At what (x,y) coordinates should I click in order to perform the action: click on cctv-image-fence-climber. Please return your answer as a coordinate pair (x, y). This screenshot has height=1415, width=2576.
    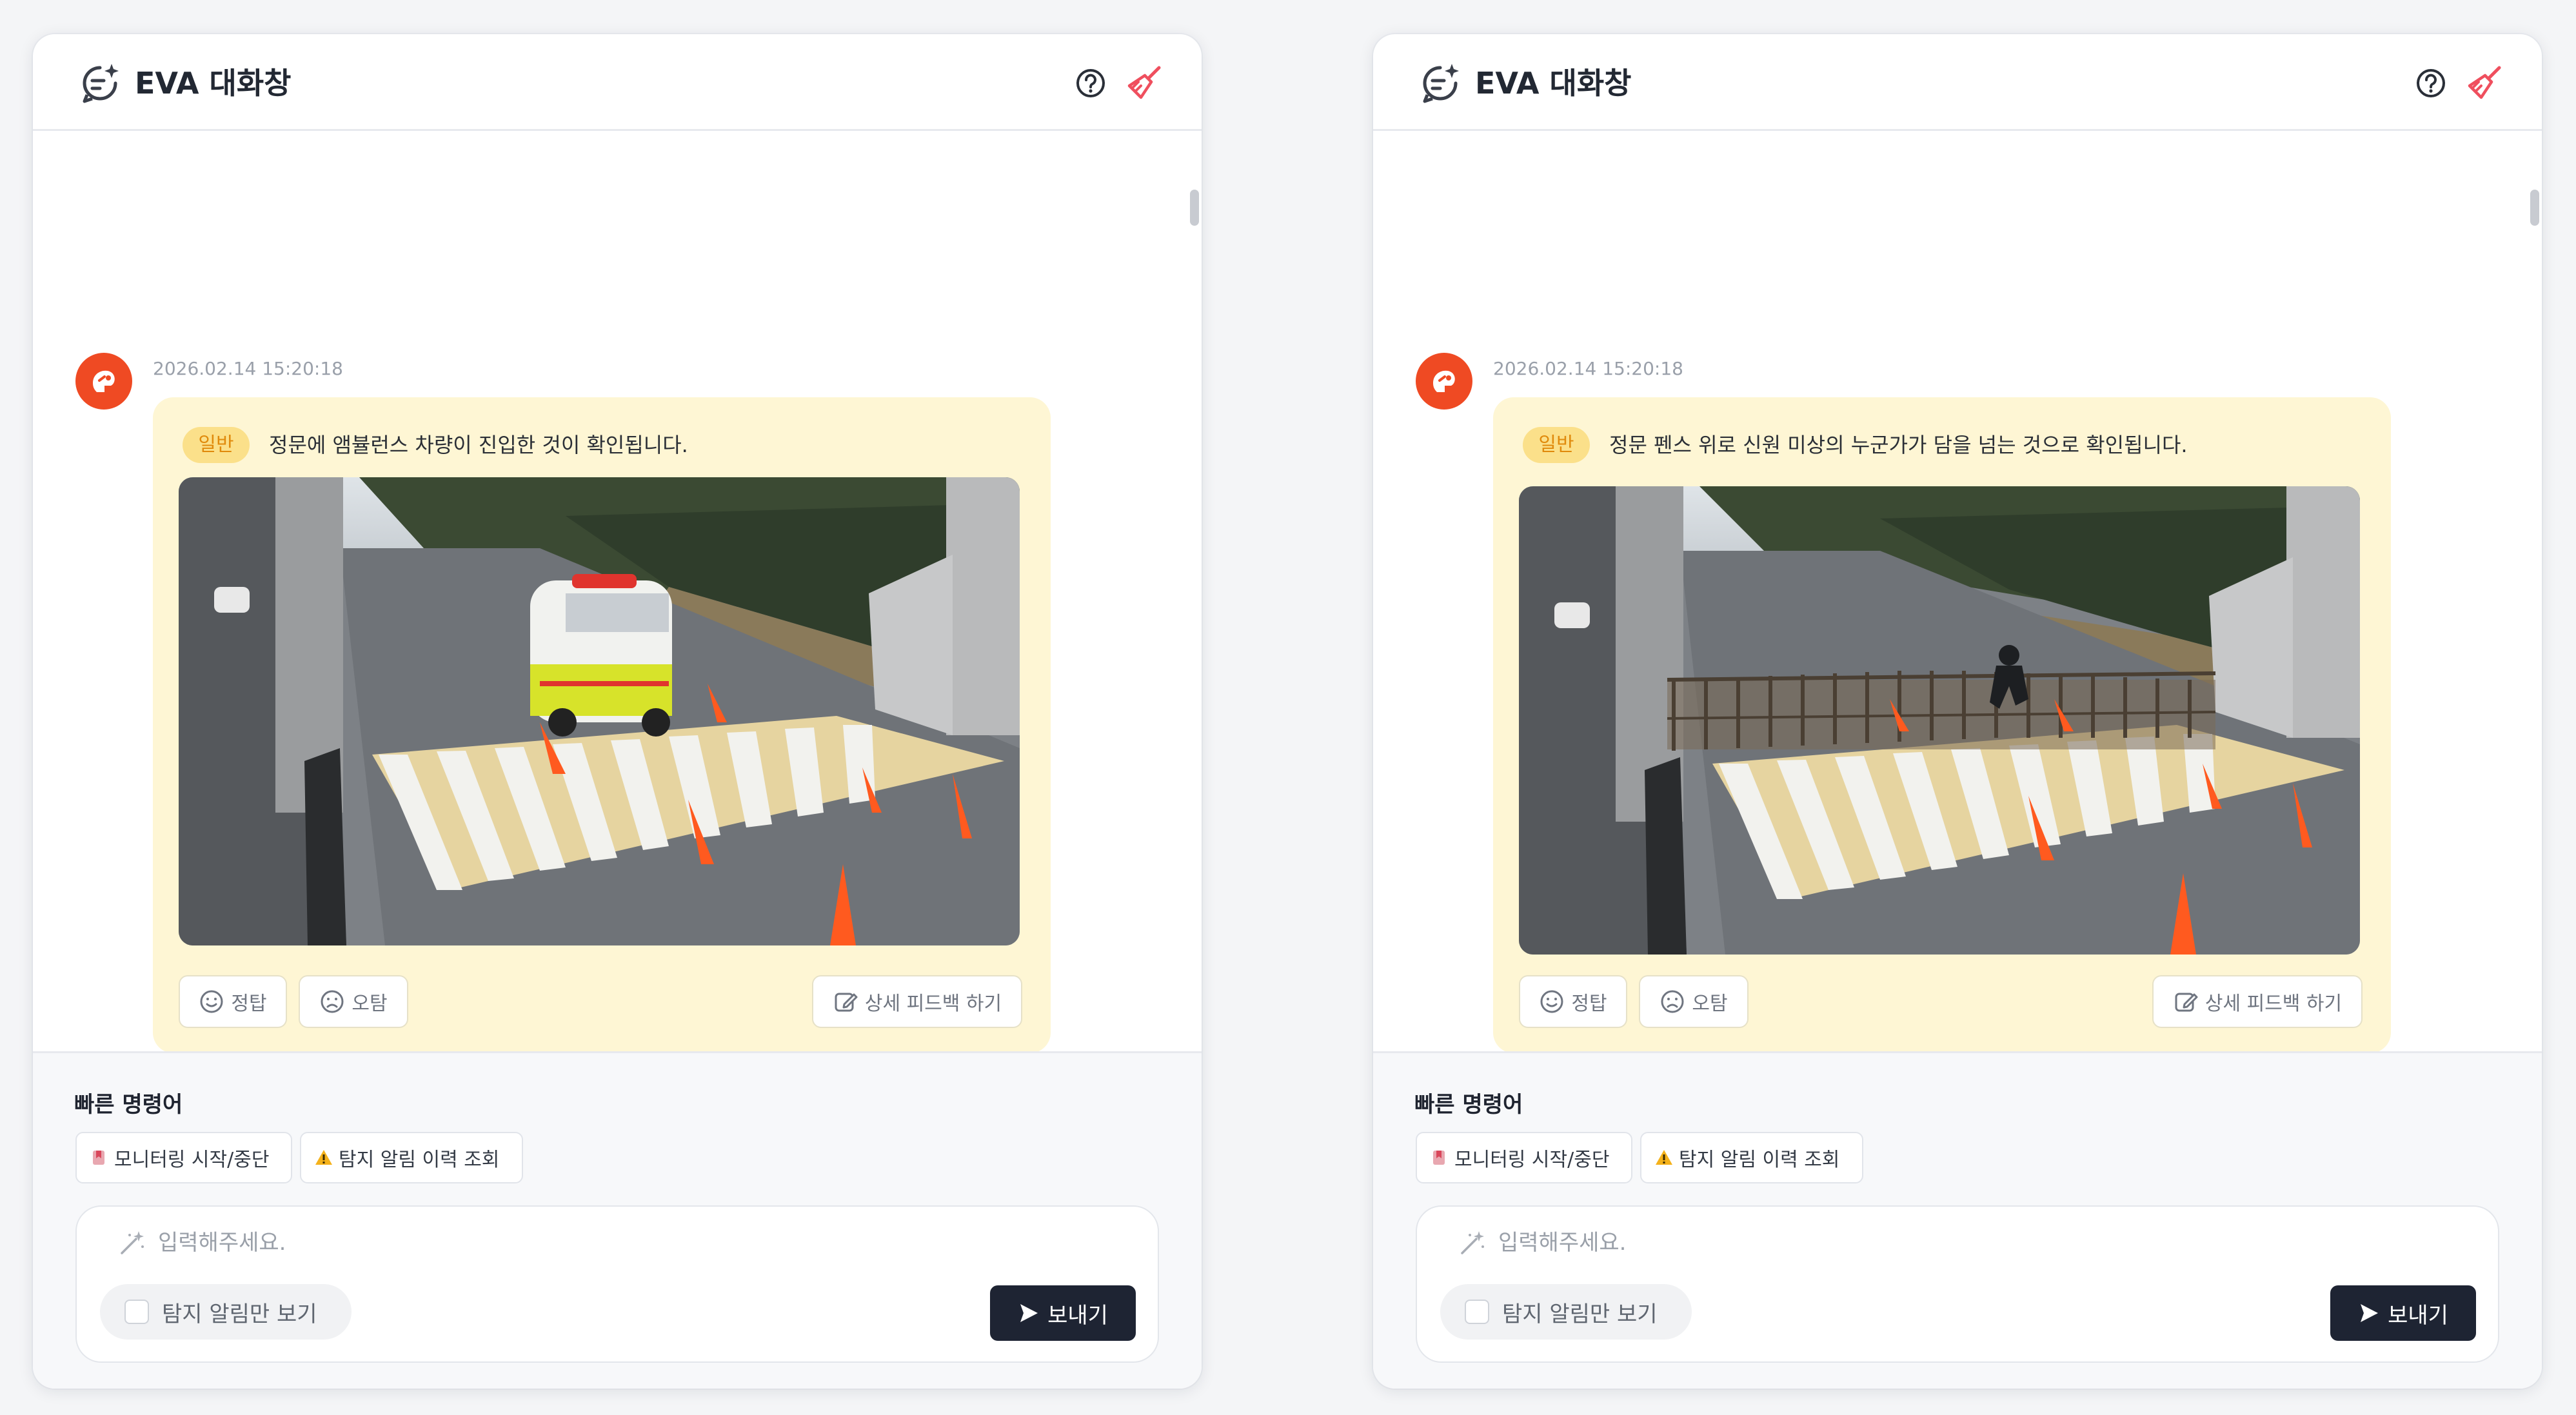
    Looking at the image, I should click on (1939, 720).